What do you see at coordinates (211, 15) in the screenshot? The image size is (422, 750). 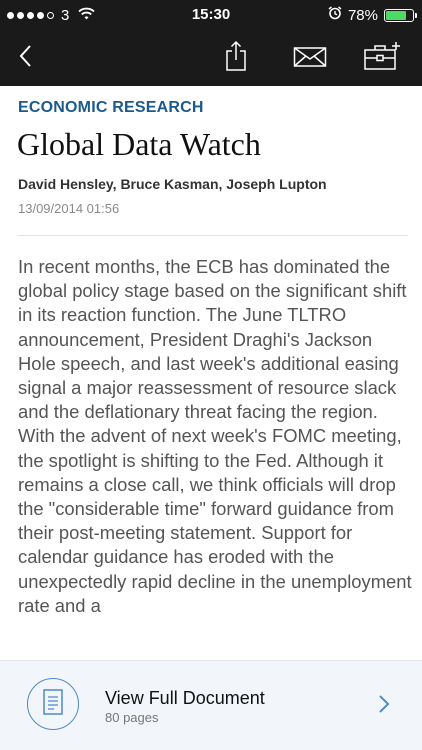 I see `status-bar: 3 15:30 78%` at bounding box center [211, 15].